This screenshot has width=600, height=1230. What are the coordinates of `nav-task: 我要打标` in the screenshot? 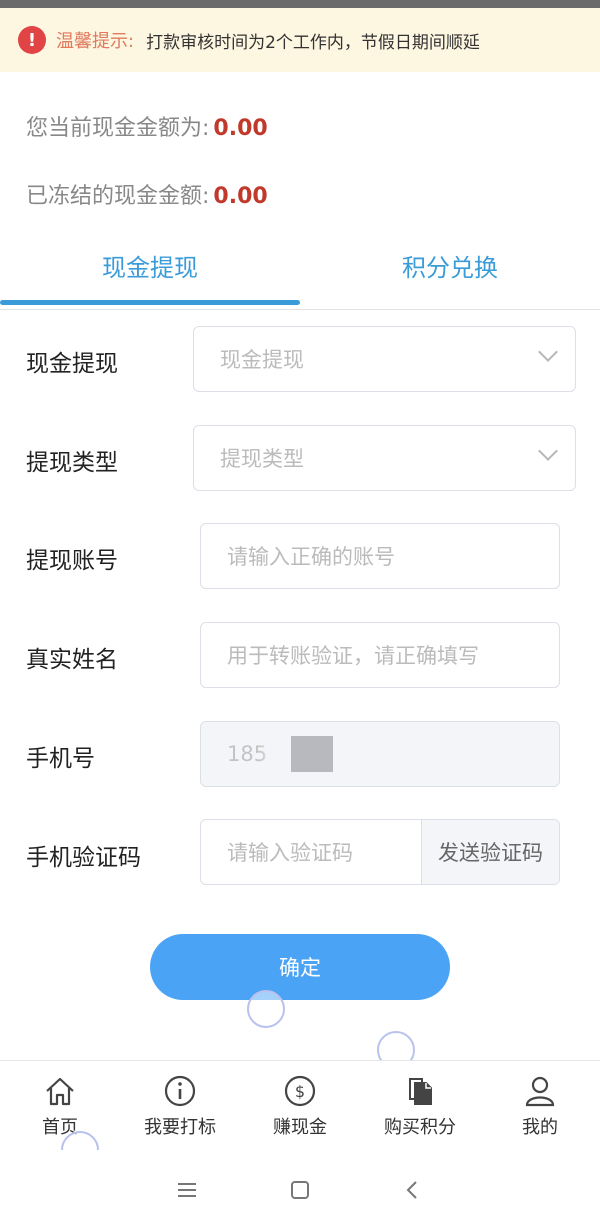 It's located at (180, 1105).